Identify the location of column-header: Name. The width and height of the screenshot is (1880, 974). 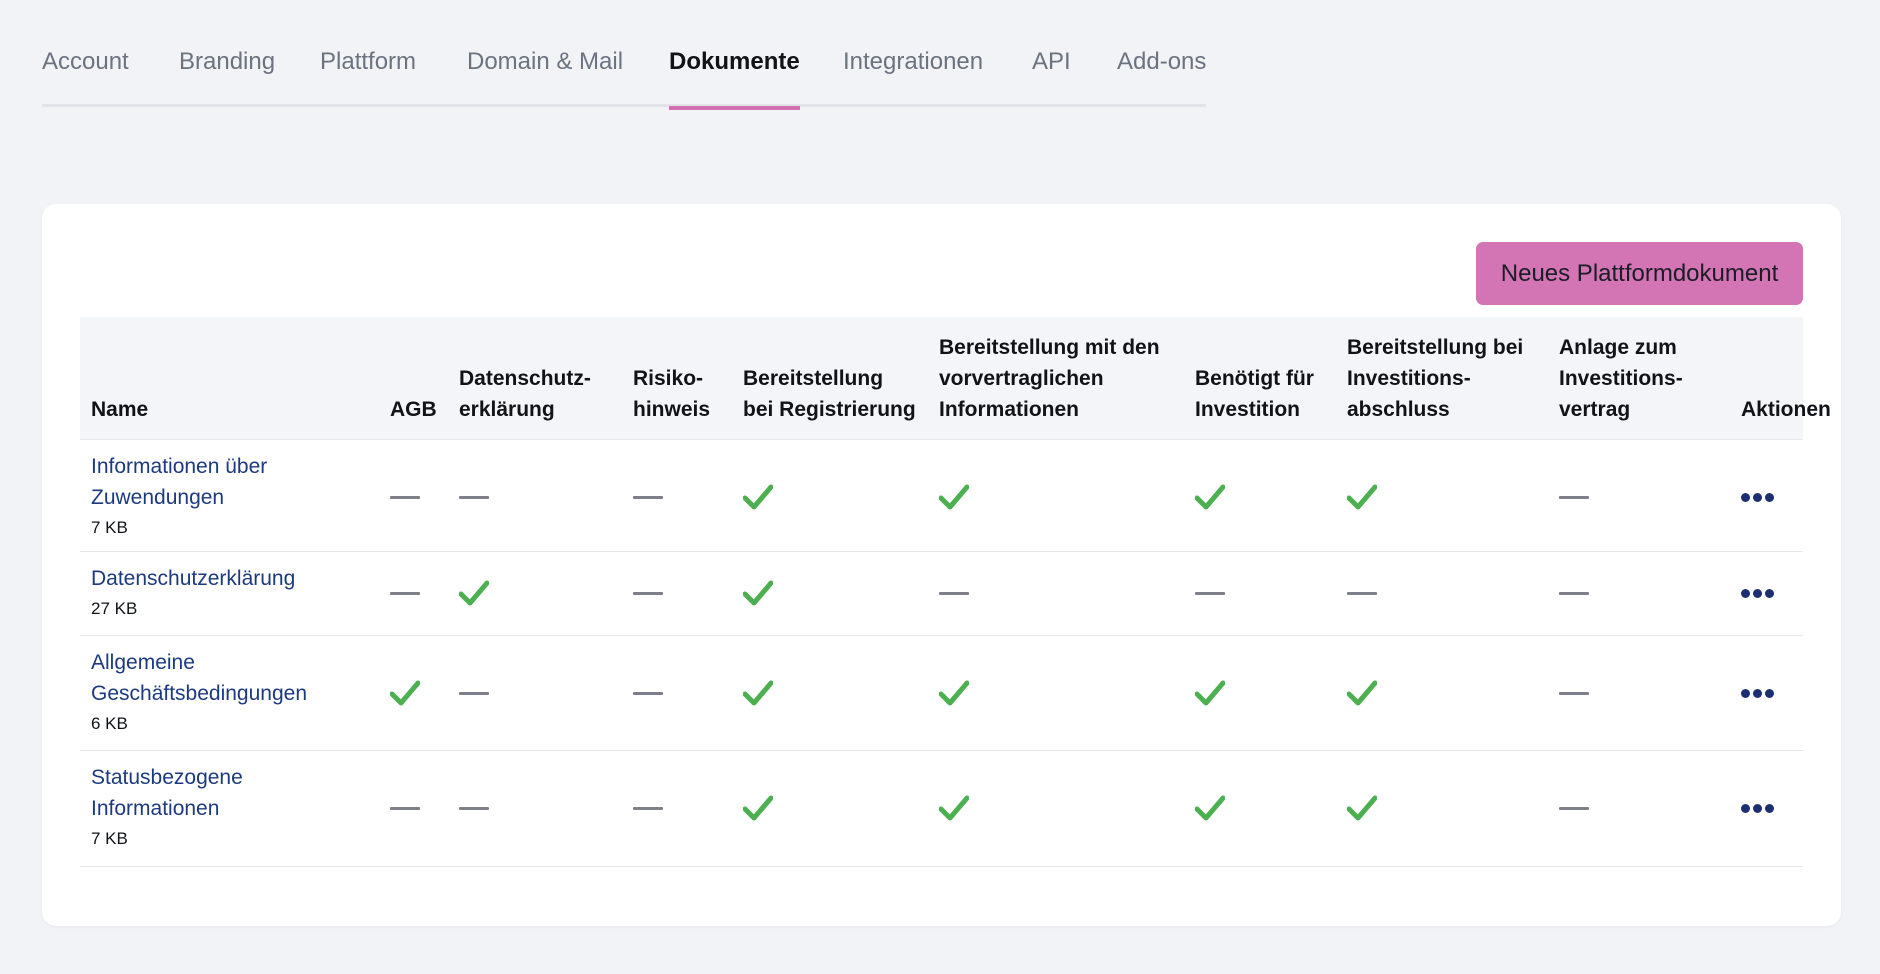
(120, 409).